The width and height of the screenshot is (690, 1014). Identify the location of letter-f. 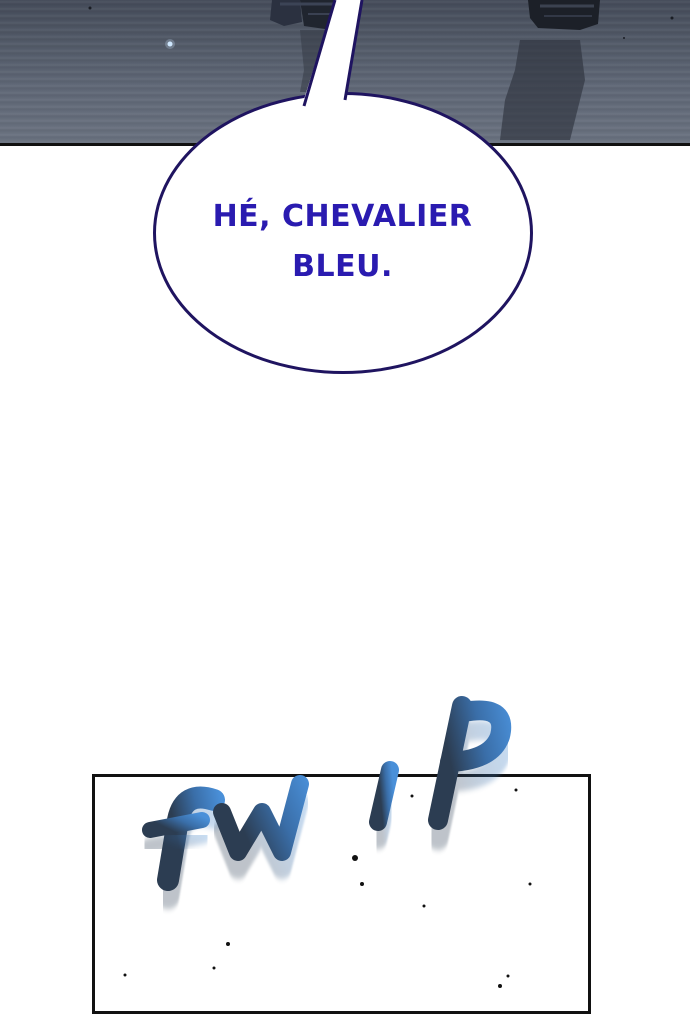
(183, 847).